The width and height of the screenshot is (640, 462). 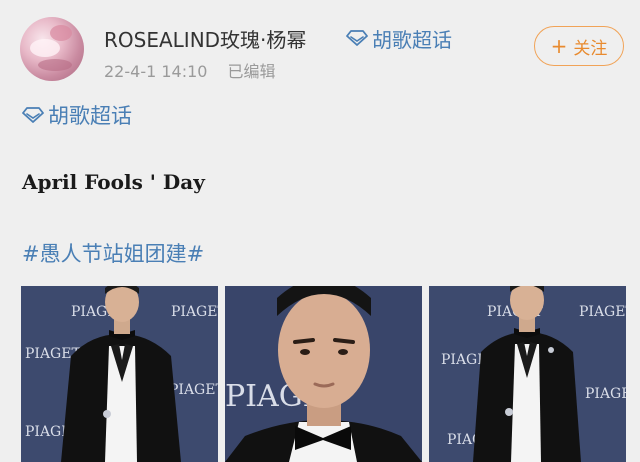 I want to click on avatar, so click(x=52, y=49).